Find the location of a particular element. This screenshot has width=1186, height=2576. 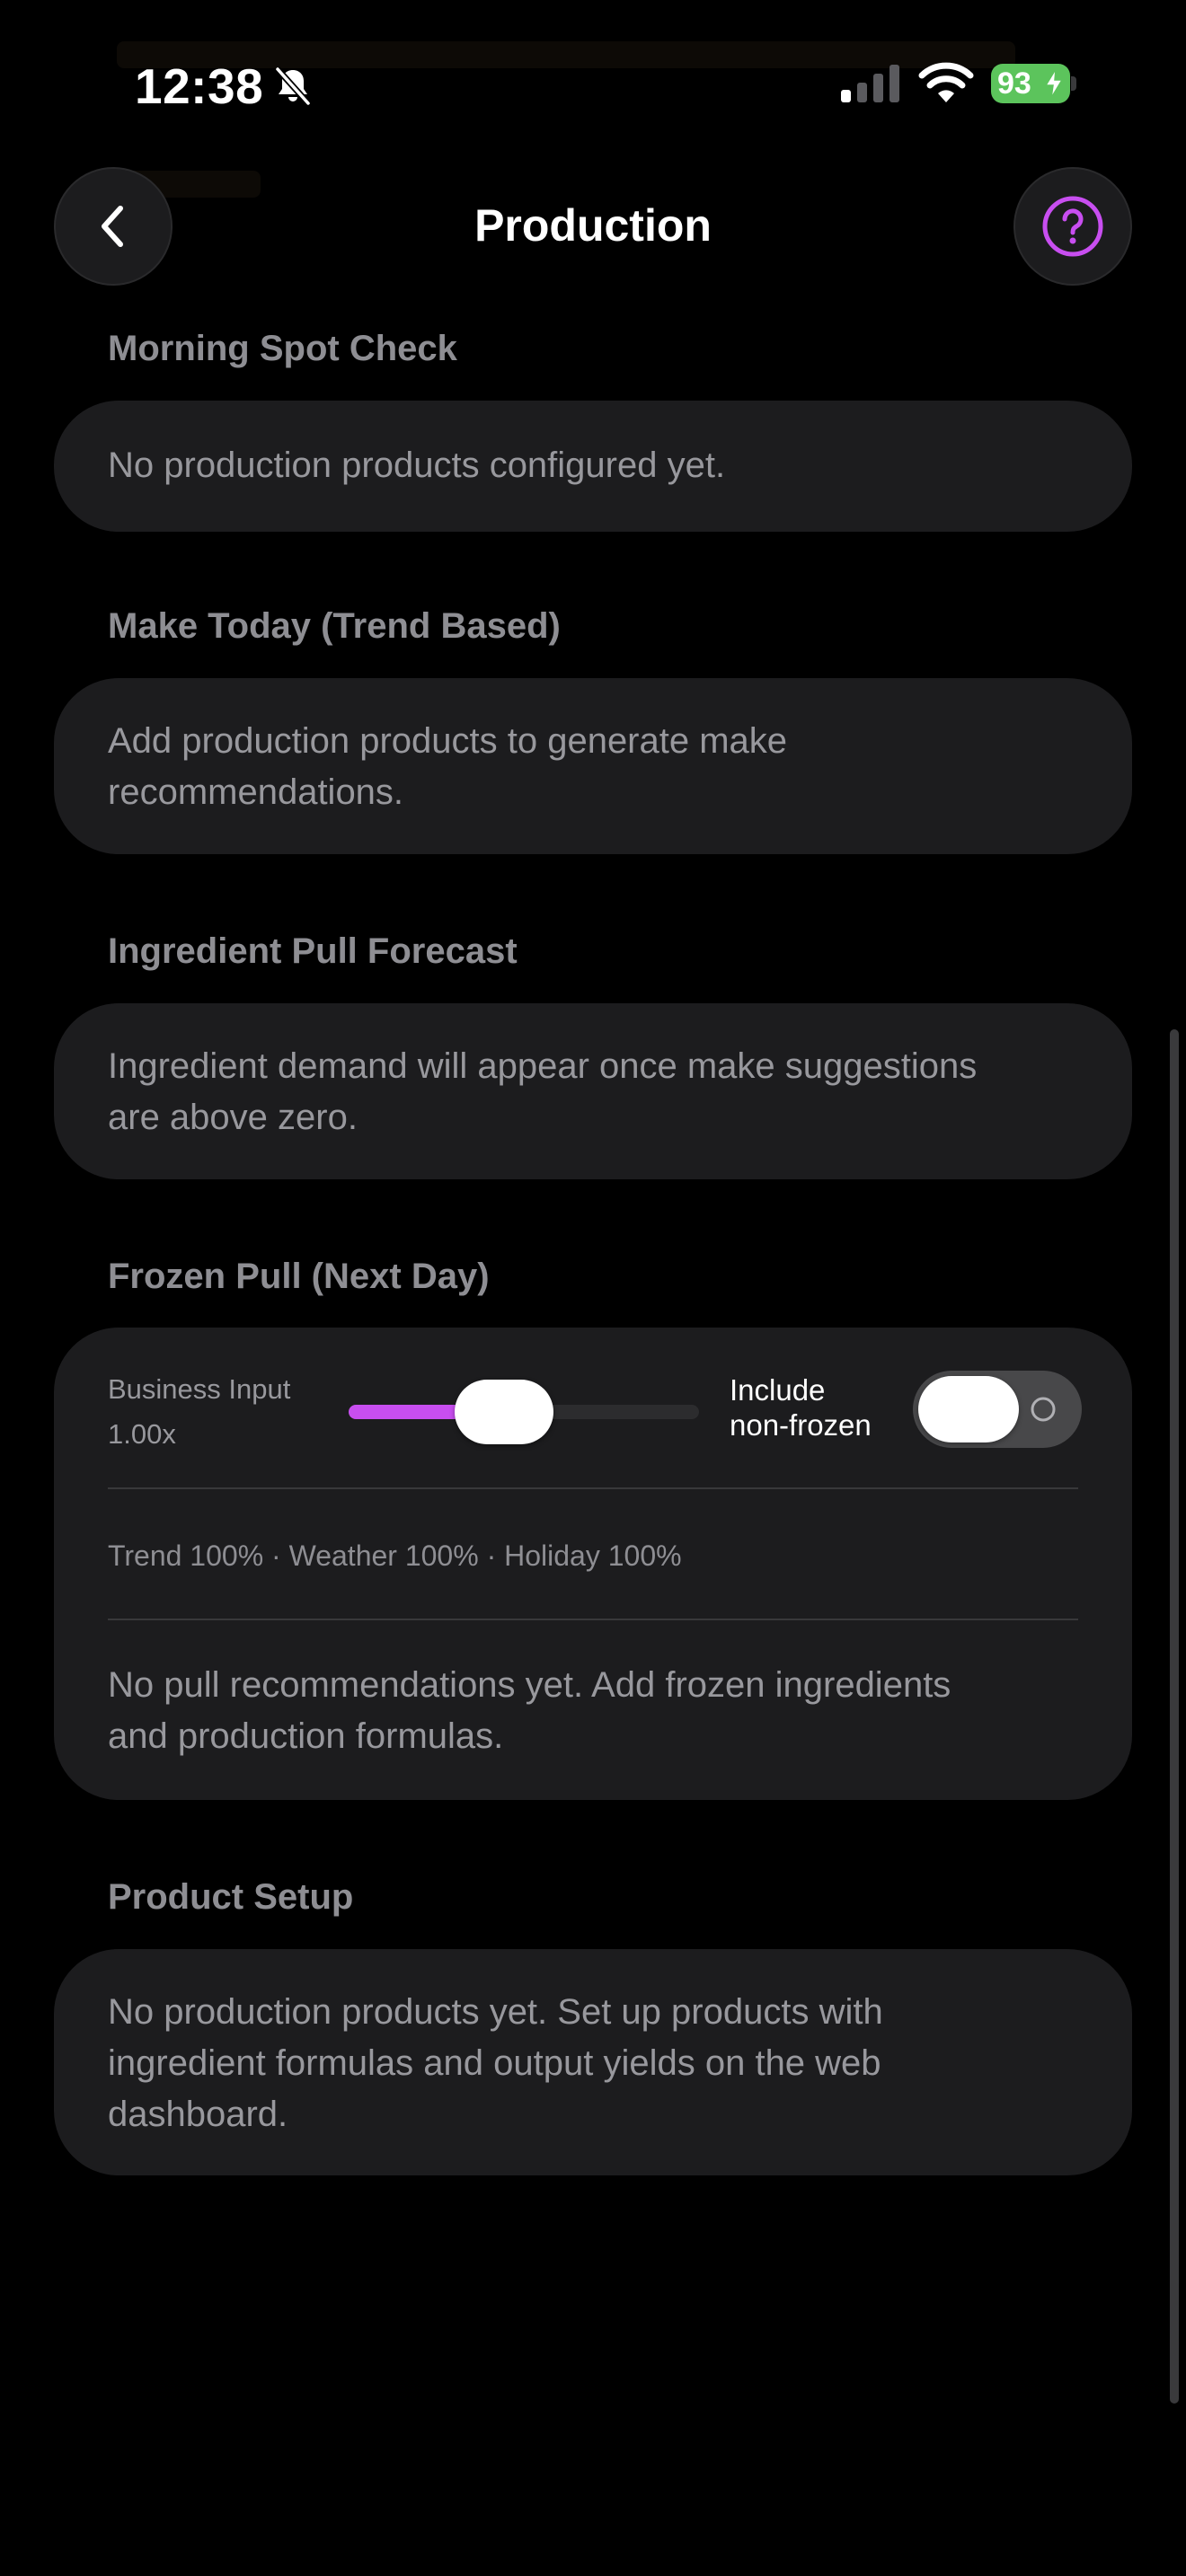

cellular-signal-icon is located at coordinates (870, 83).